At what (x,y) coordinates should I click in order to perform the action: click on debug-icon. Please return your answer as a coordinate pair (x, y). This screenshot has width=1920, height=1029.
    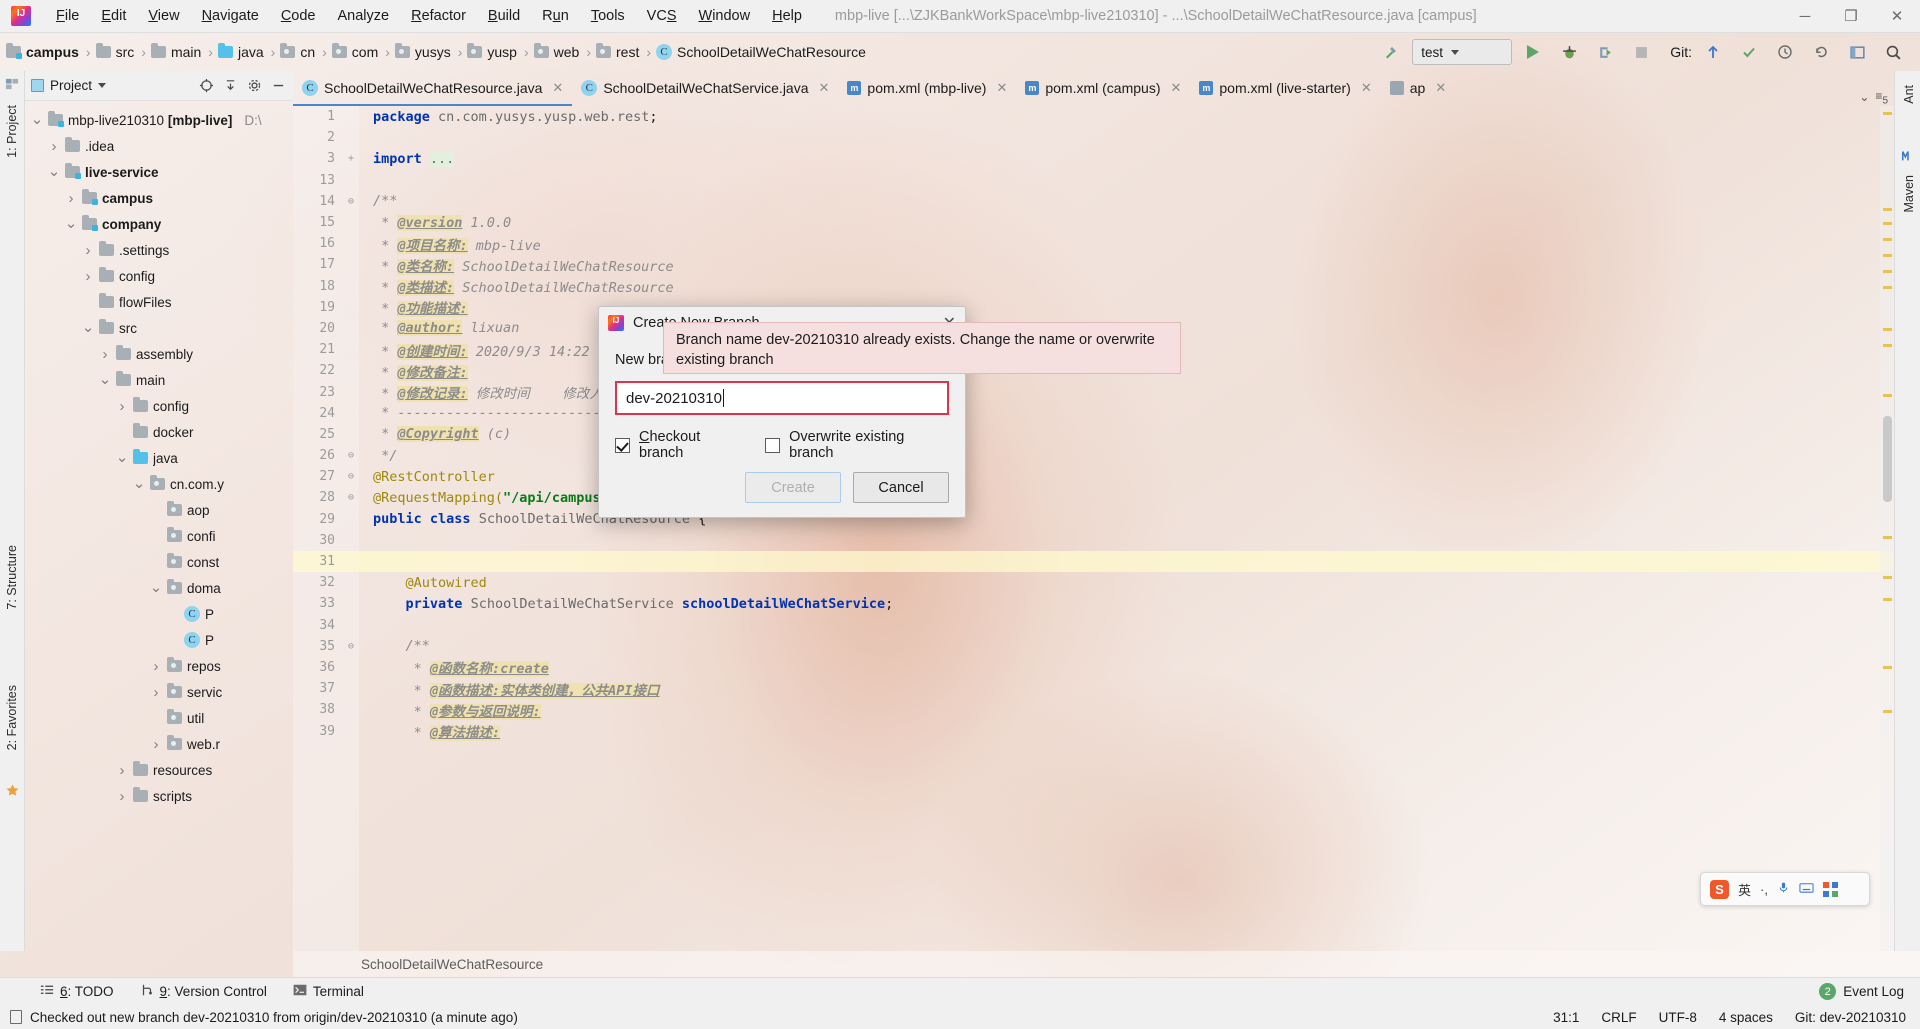
    Looking at the image, I should click on (1569, 52).